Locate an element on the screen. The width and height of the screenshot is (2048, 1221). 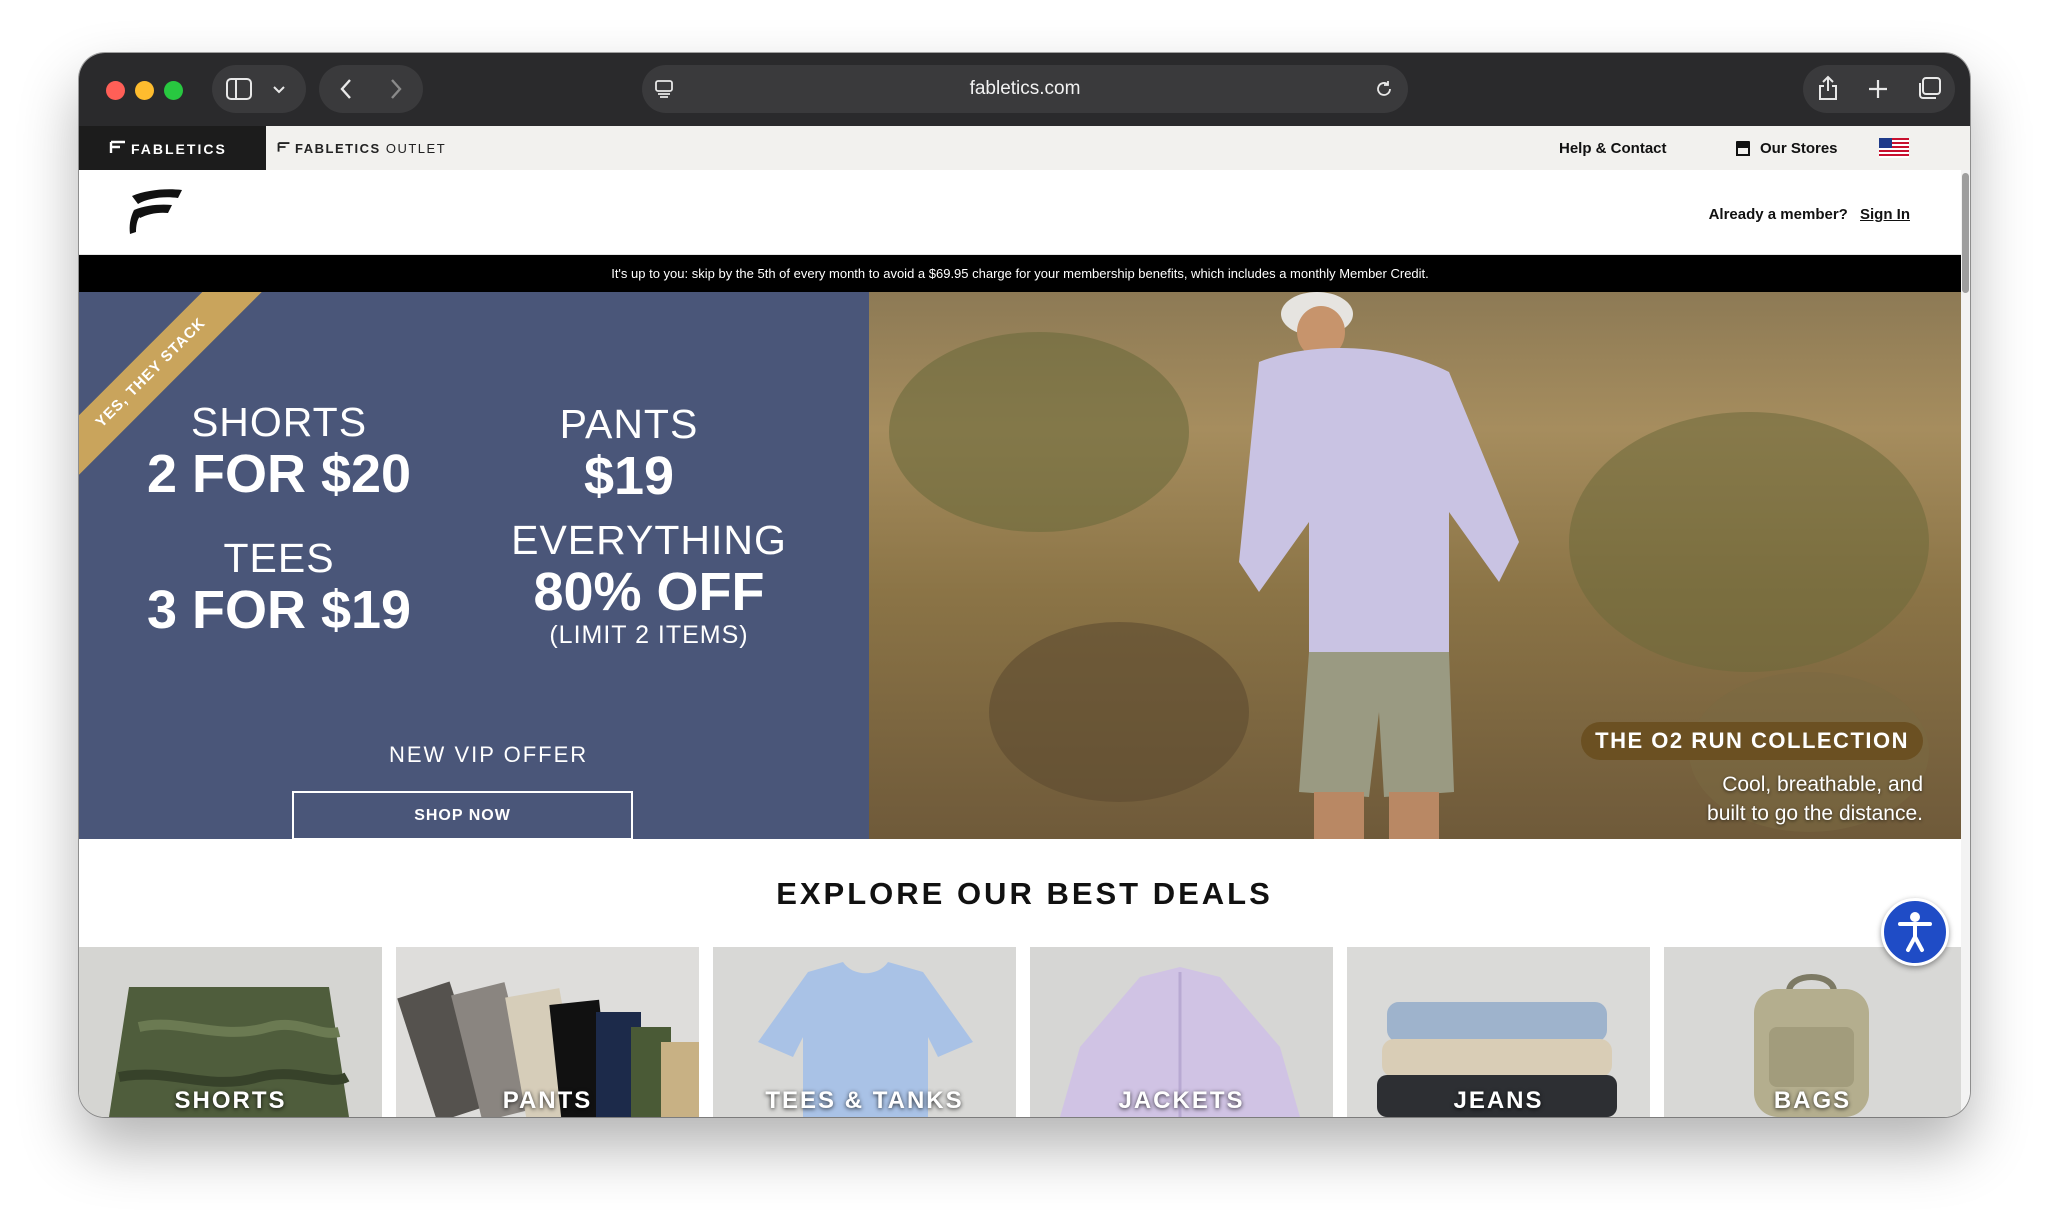
tab-overview-icon is located at coordinates (1929, 89).